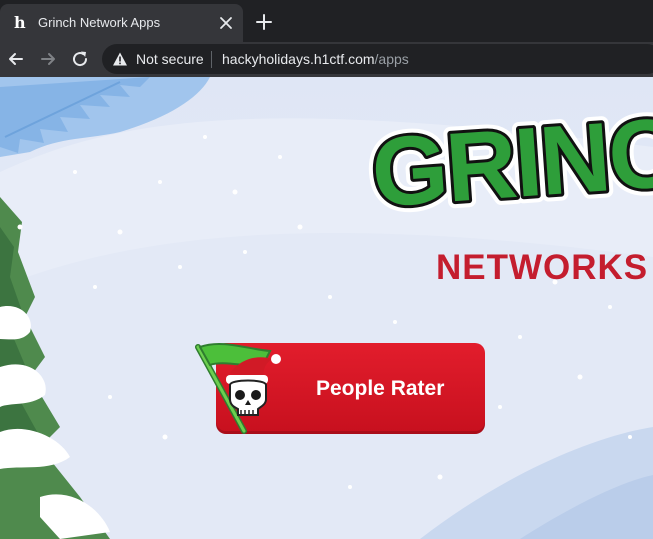 Image resolution: width=653 pixels, height=539 pixels. What do you see at coordinates (238, 388) in the screenshot?
I see `skull-santa-hat-flag-icon` at bounding box center [238, 388].